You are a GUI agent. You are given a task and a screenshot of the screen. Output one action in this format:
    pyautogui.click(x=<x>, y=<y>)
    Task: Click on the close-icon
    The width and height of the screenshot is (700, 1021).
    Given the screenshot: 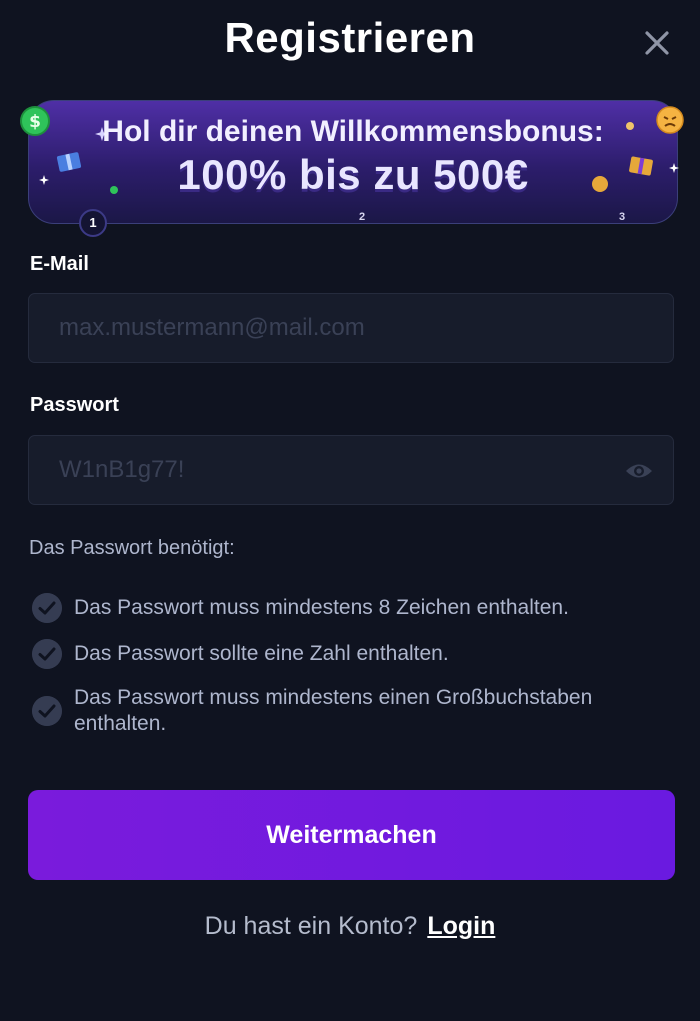 What is the action you would take?
    pyautogui.click(x=657, y=43)
    